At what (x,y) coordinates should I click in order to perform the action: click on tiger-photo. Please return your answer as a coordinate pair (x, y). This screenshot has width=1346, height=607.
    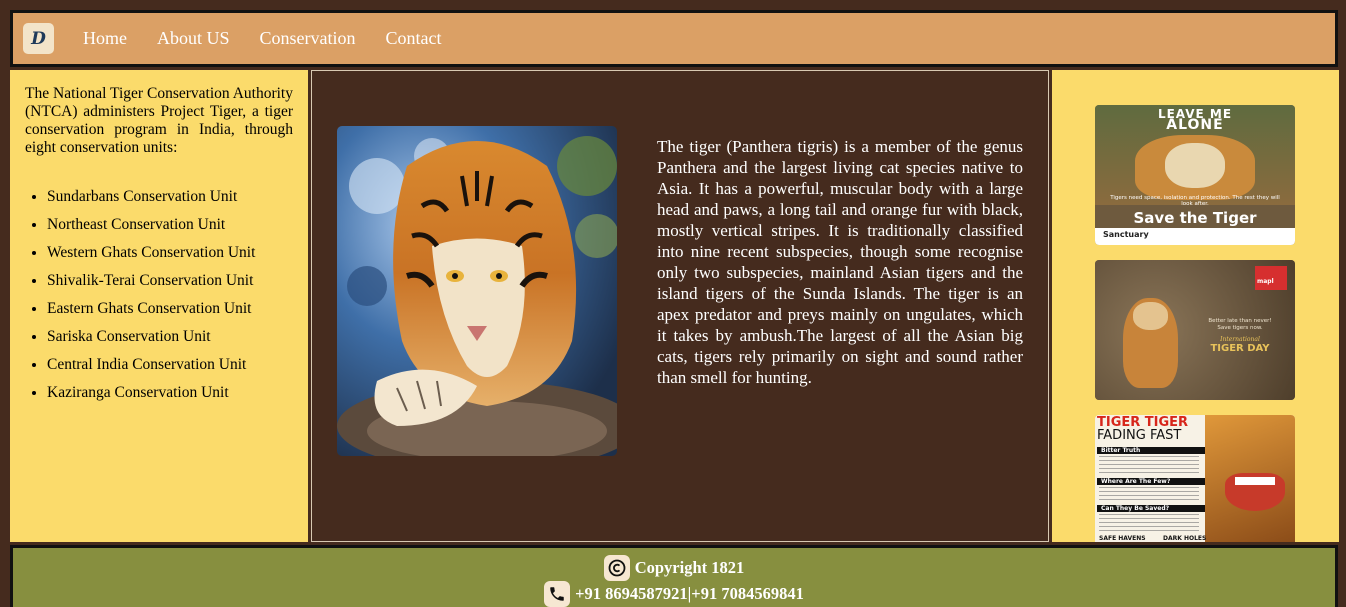
    Looking at the image, I should click on (477, 291).